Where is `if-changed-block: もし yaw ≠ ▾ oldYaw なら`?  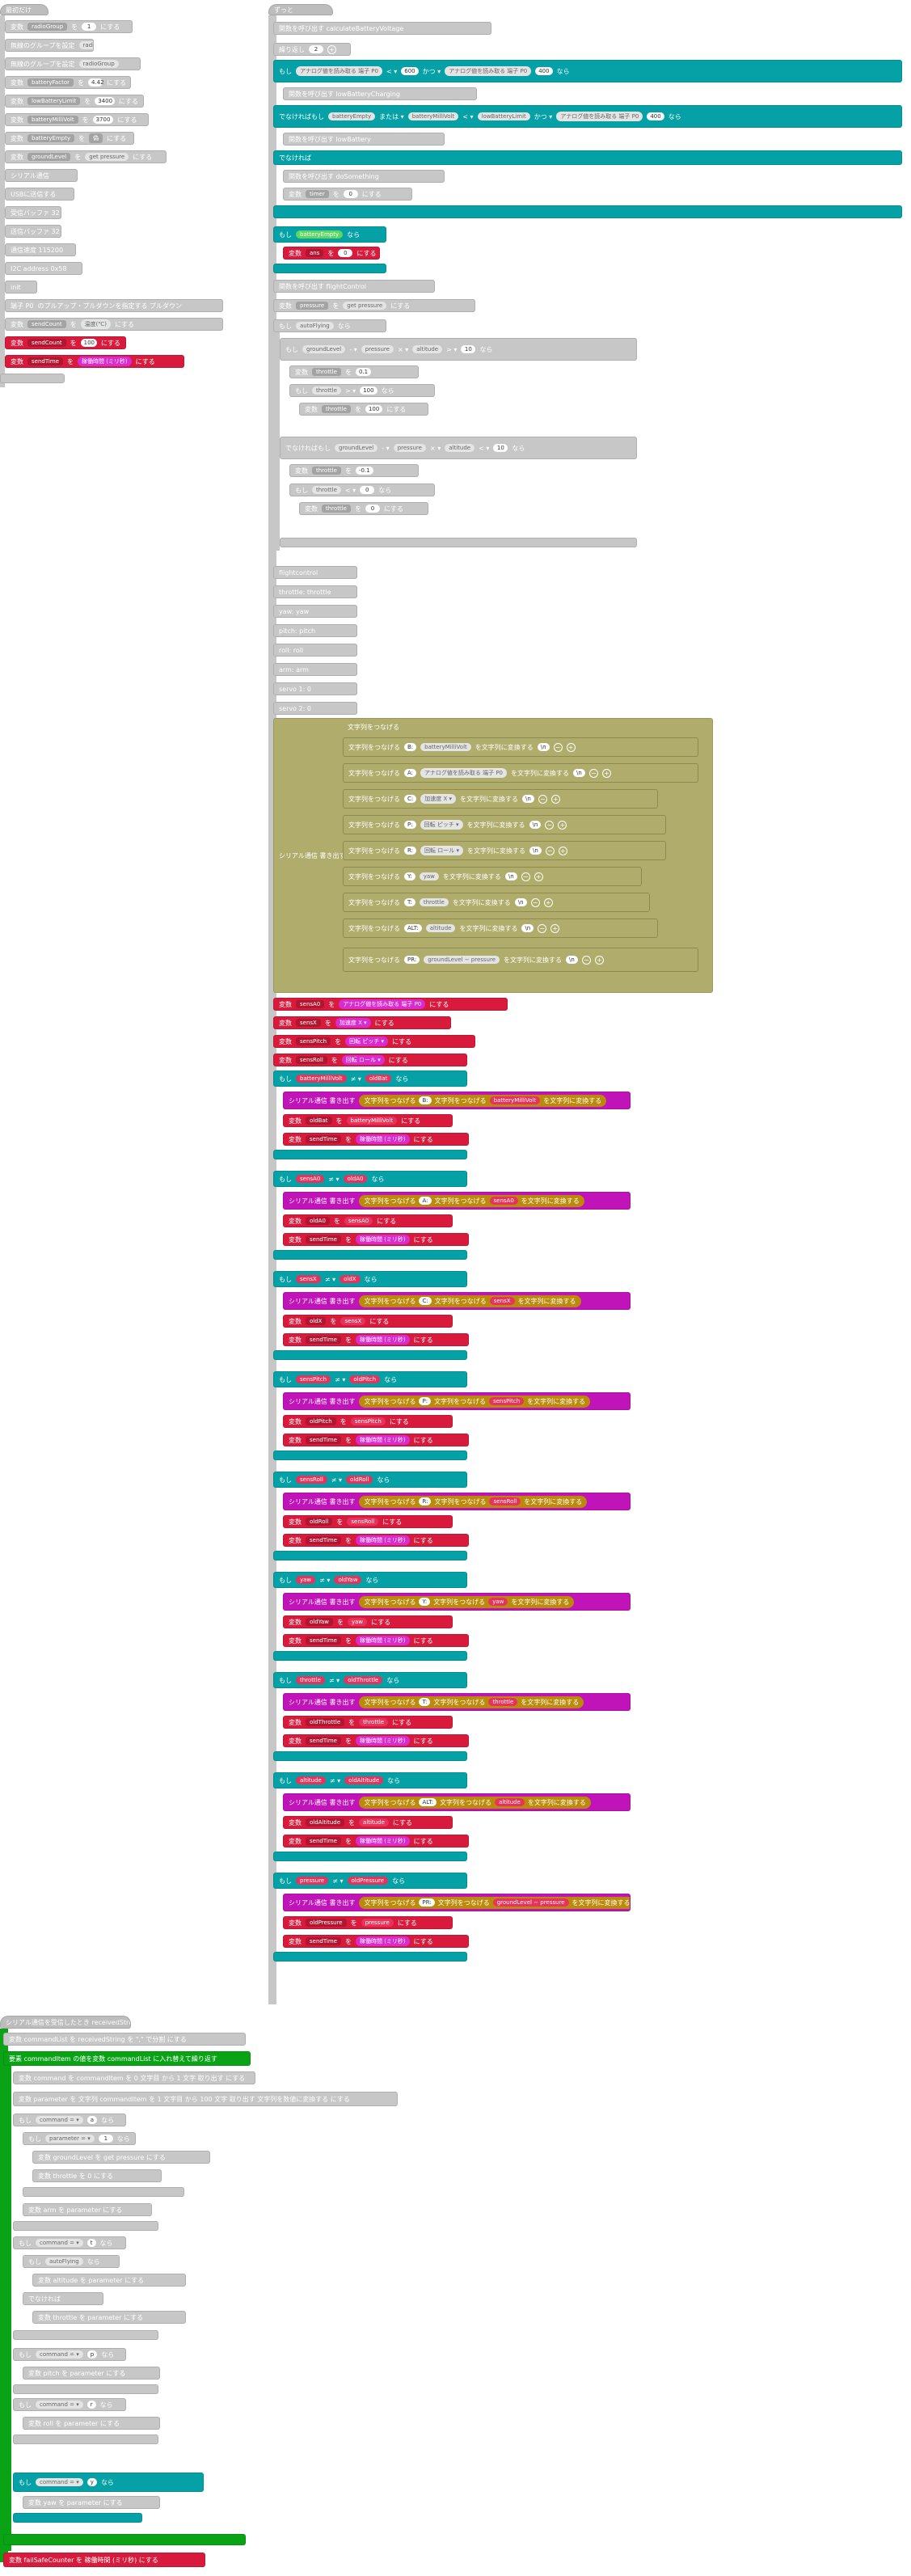 if-changed-block: もし yaw ≠ ▾ oldYaw なら is located at coordinates (370, 1580).